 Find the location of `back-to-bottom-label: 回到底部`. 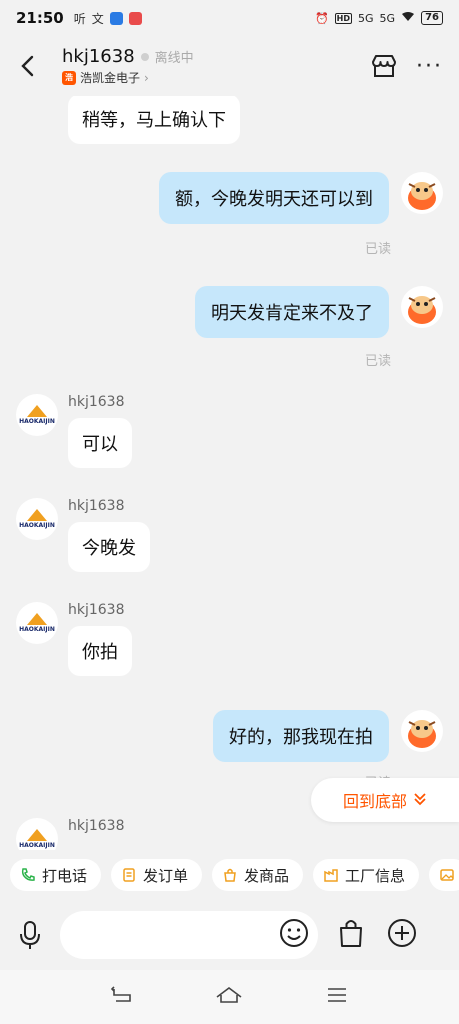

back-to-bottom-label: 回到底部 is located at coordinates (374, 801).